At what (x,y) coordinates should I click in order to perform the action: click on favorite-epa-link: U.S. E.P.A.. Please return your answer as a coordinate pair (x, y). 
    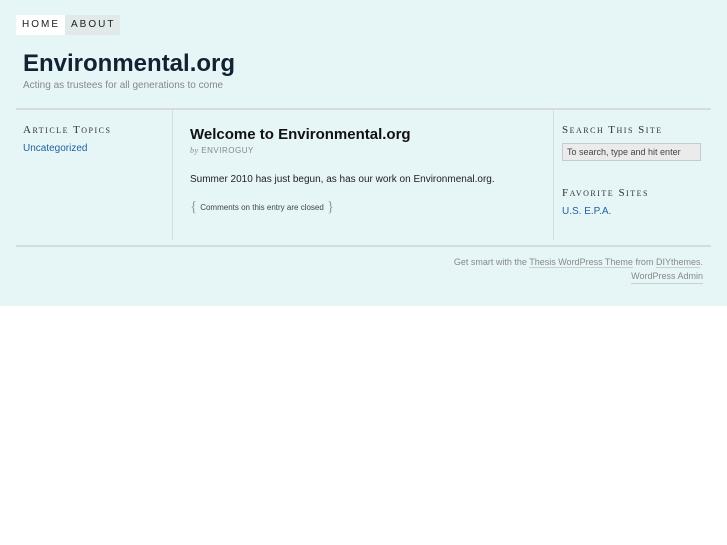
    Looking at the image, I should click on (631, 211).